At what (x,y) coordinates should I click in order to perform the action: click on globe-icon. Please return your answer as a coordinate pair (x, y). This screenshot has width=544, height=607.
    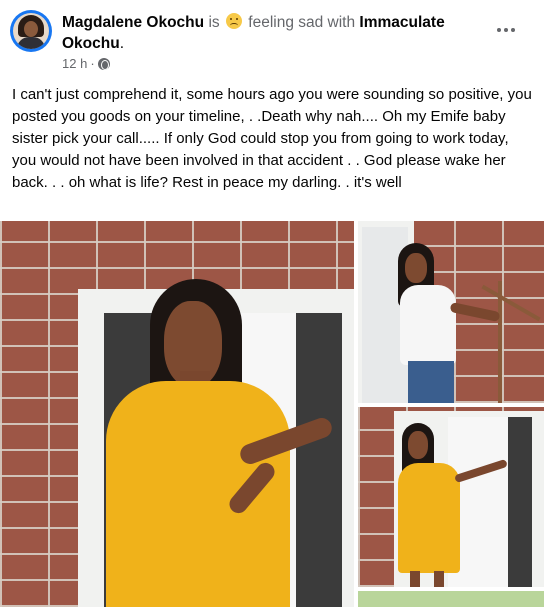
    Looking at the image, I should click on (103, 63).